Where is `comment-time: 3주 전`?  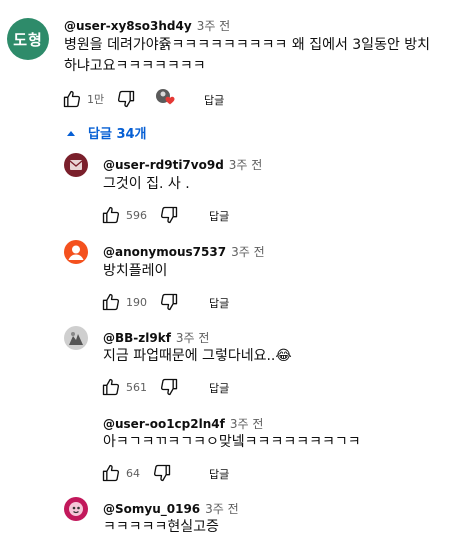
comment-time: 3주 전 is located at coordinates (214, 26).